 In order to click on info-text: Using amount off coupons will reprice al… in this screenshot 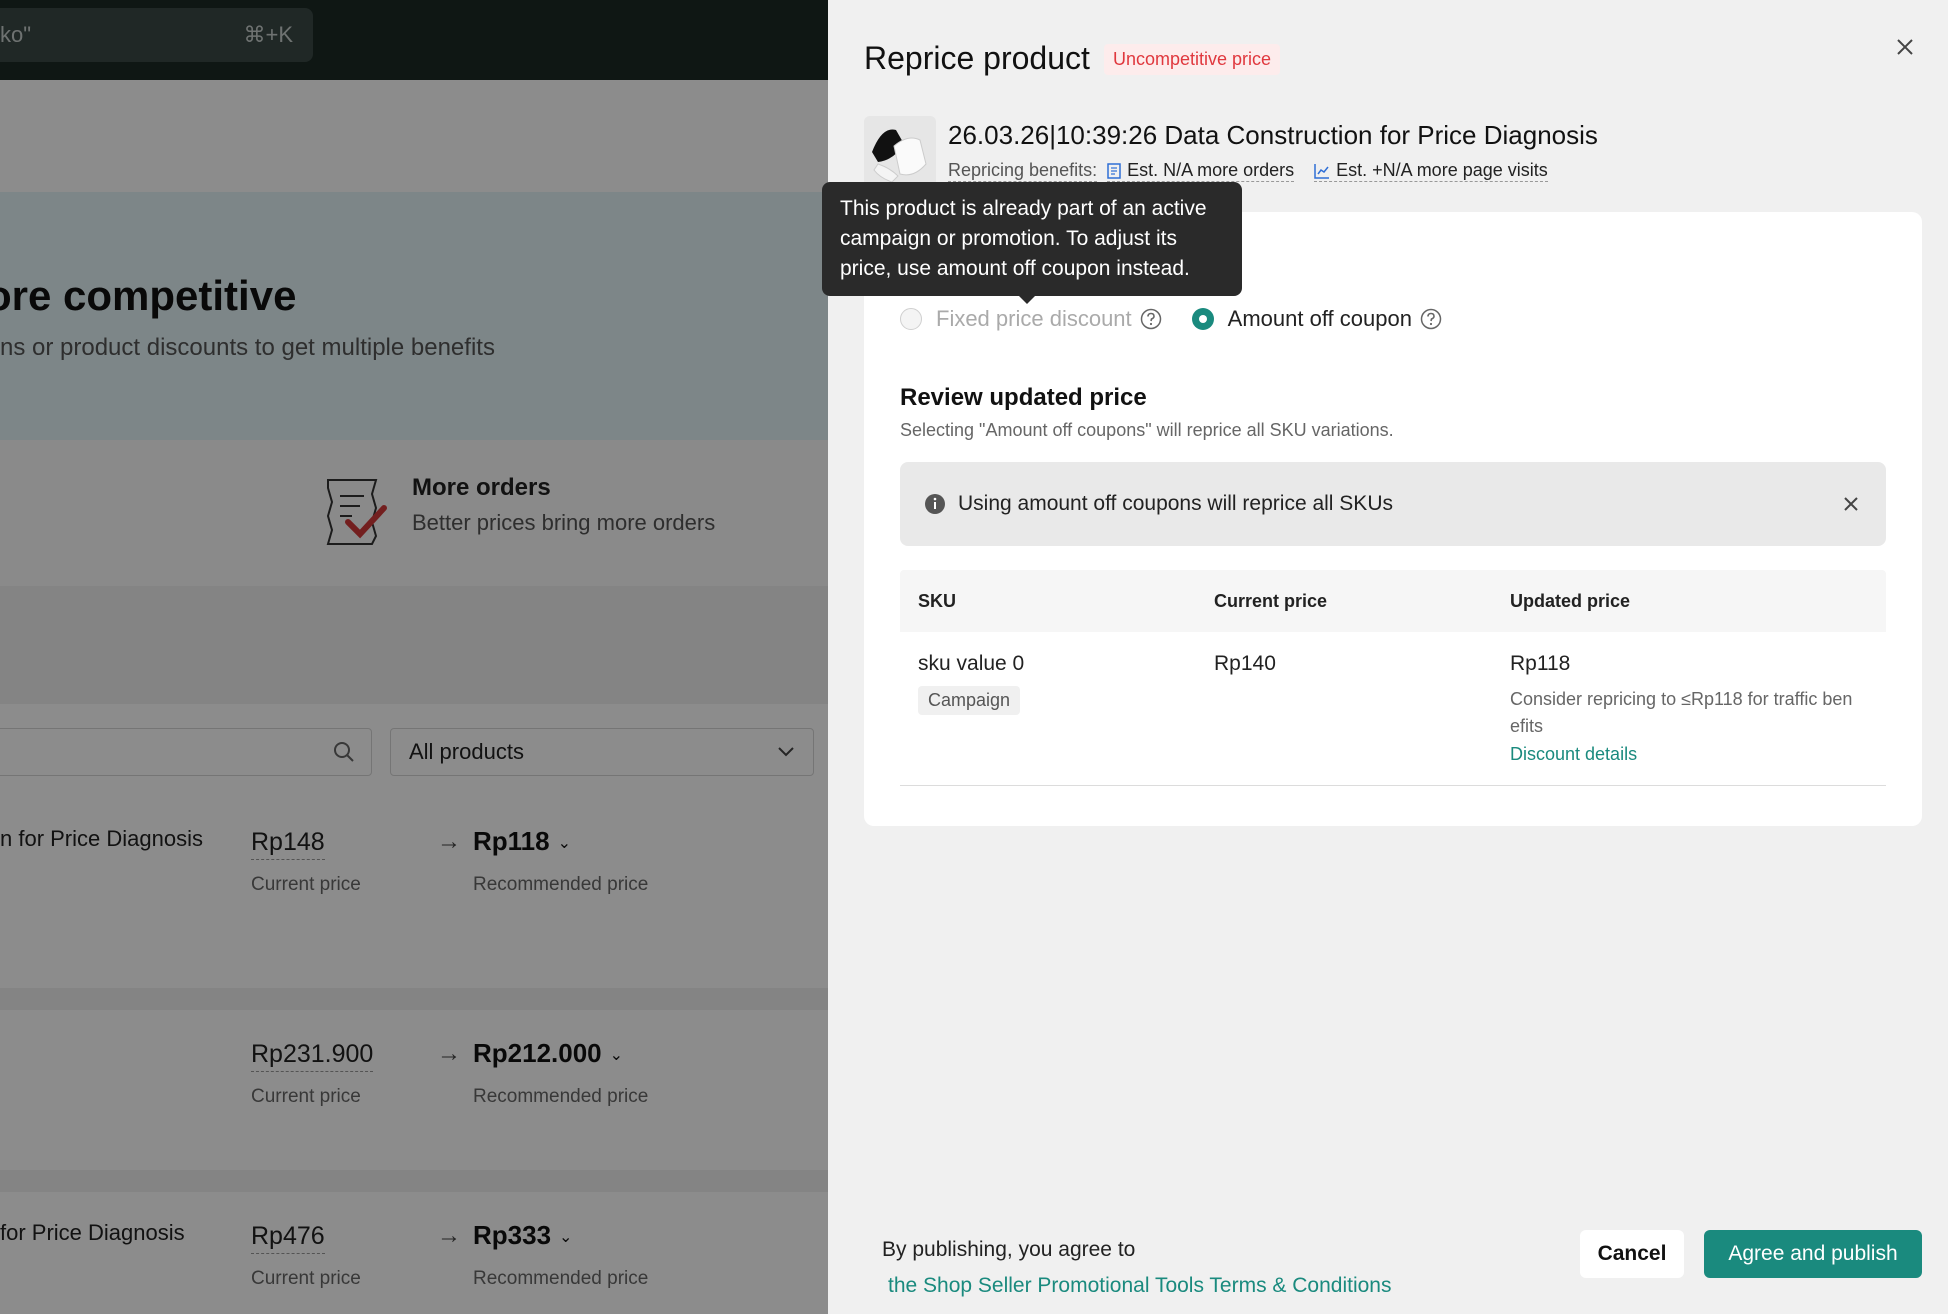, I will do `click(1175, 503)`.